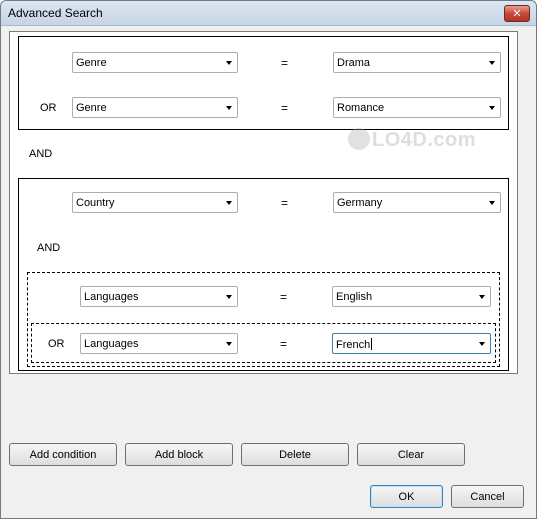 This screenshot has height=519, width=537. Describe the element at coordinates (354, 63) in the screenshot. I see `value-select-value: Drama` at that location.